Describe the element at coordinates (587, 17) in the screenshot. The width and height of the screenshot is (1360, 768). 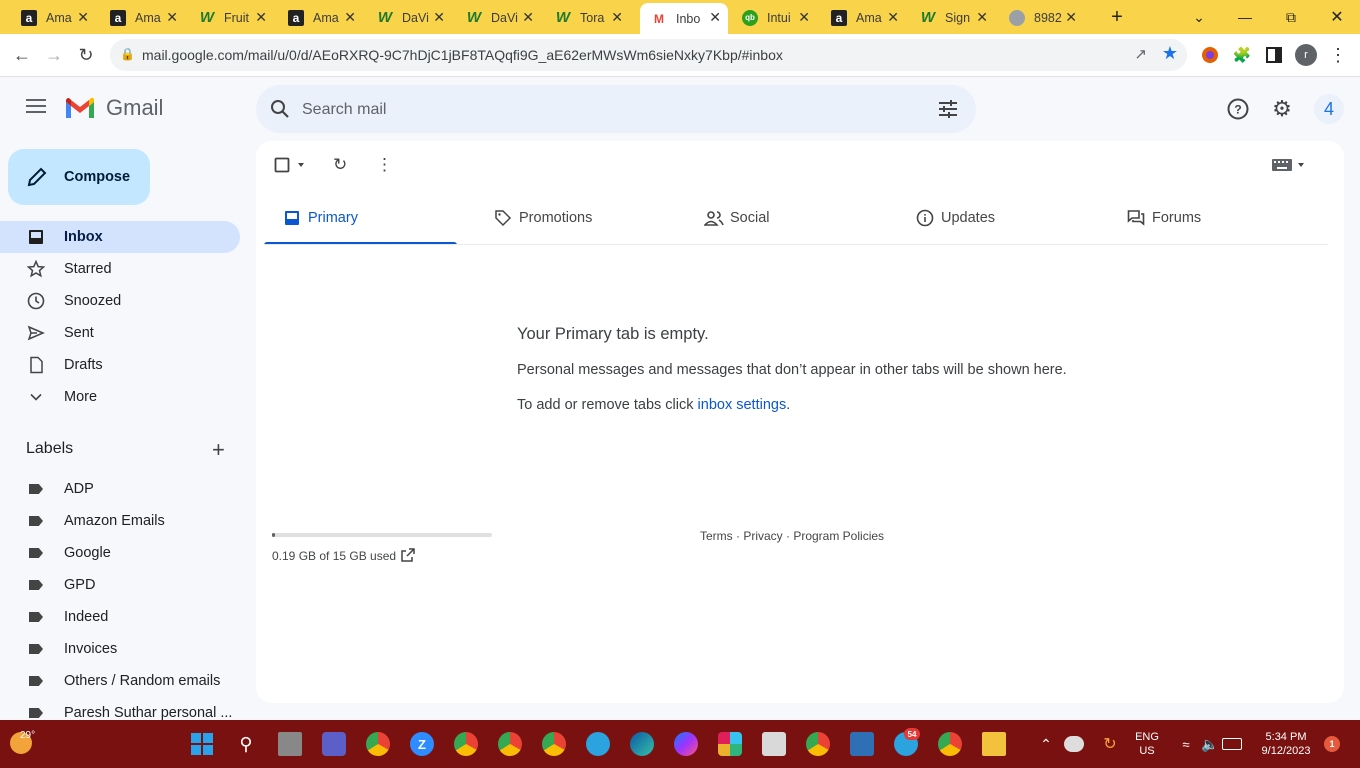
I see `browser-tab: W Tora ✕` at that location.